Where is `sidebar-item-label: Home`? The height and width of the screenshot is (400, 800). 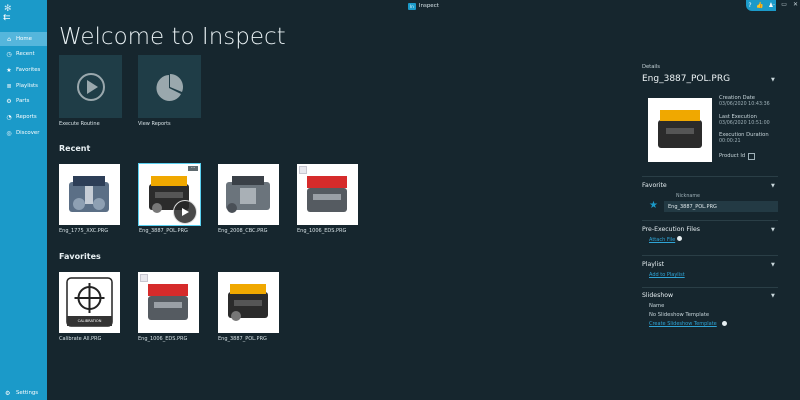
sidebar-item-label: Home is located at coordinates (24, 39).